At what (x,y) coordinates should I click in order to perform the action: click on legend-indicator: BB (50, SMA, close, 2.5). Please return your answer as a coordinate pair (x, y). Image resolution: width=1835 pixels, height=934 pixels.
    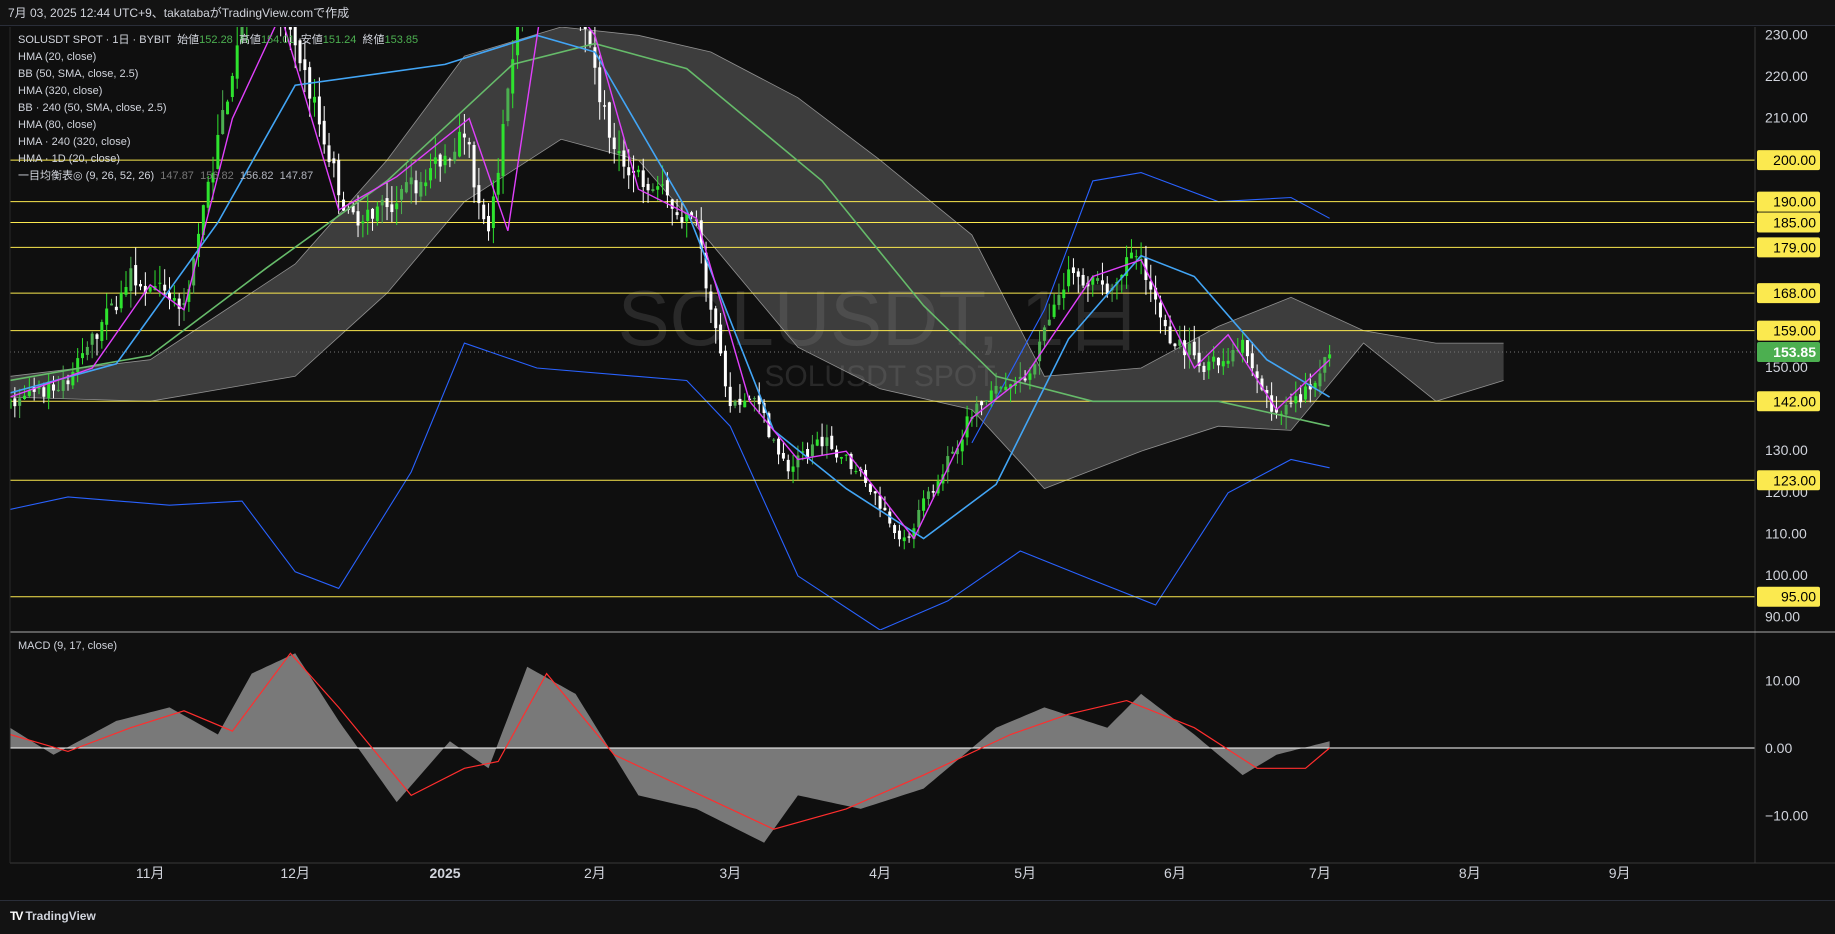
    Looking at the image, I should click on (218, 74).